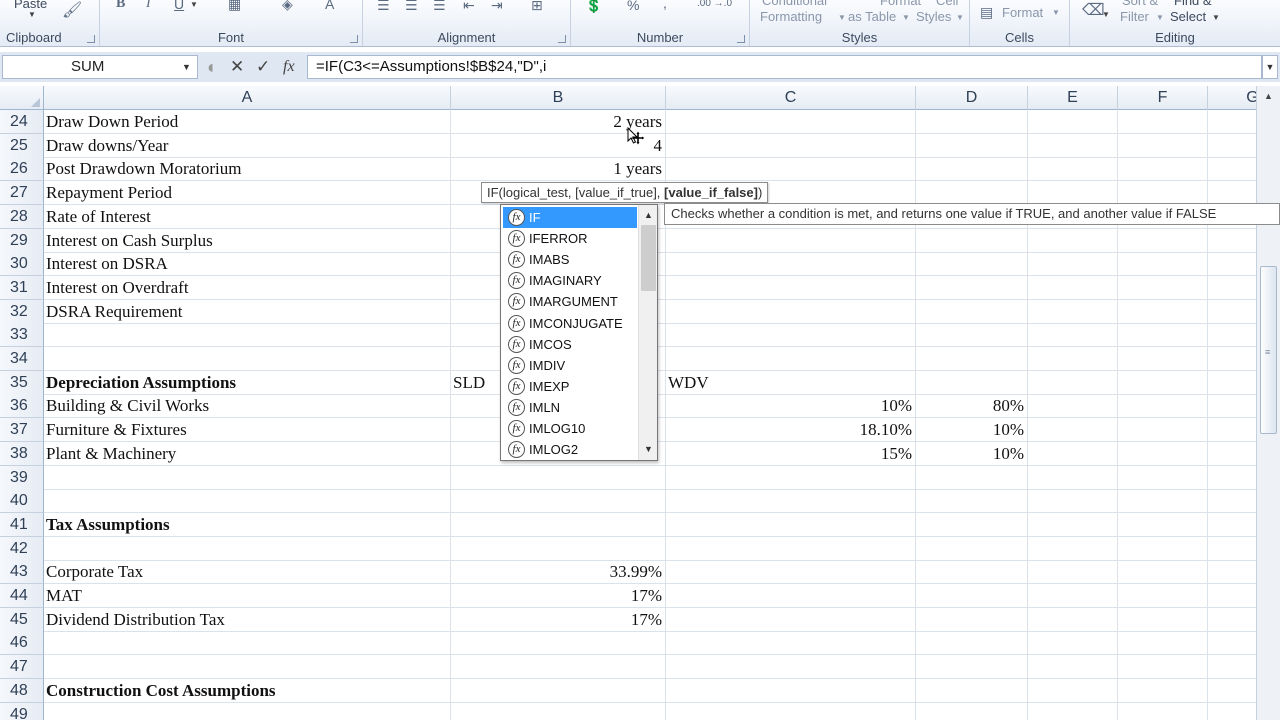 The image size is (1280, 720). What do you see at coordinates (558, 619) in the screenshot?
I see `cell-b45: 17%` at bounding box center [558, 619].